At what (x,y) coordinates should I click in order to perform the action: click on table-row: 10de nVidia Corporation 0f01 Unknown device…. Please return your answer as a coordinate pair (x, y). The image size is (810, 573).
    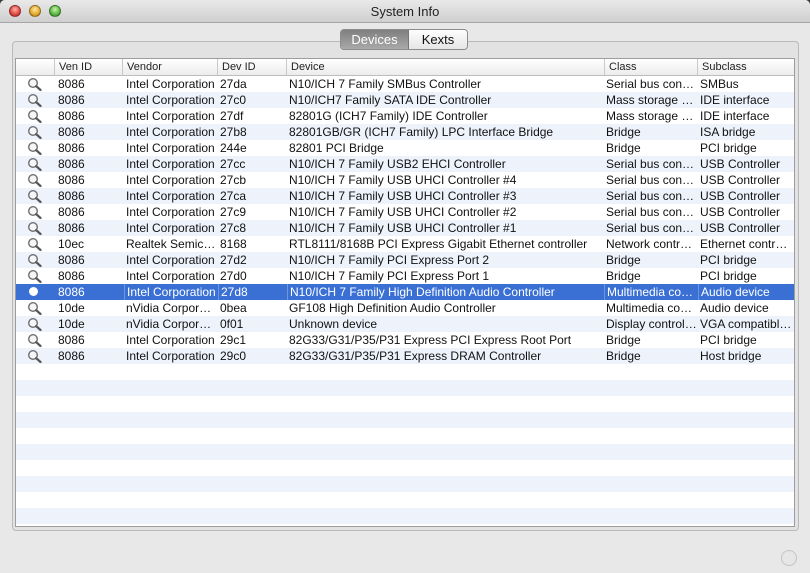
    Looking at the image, I should click on (405, 324).